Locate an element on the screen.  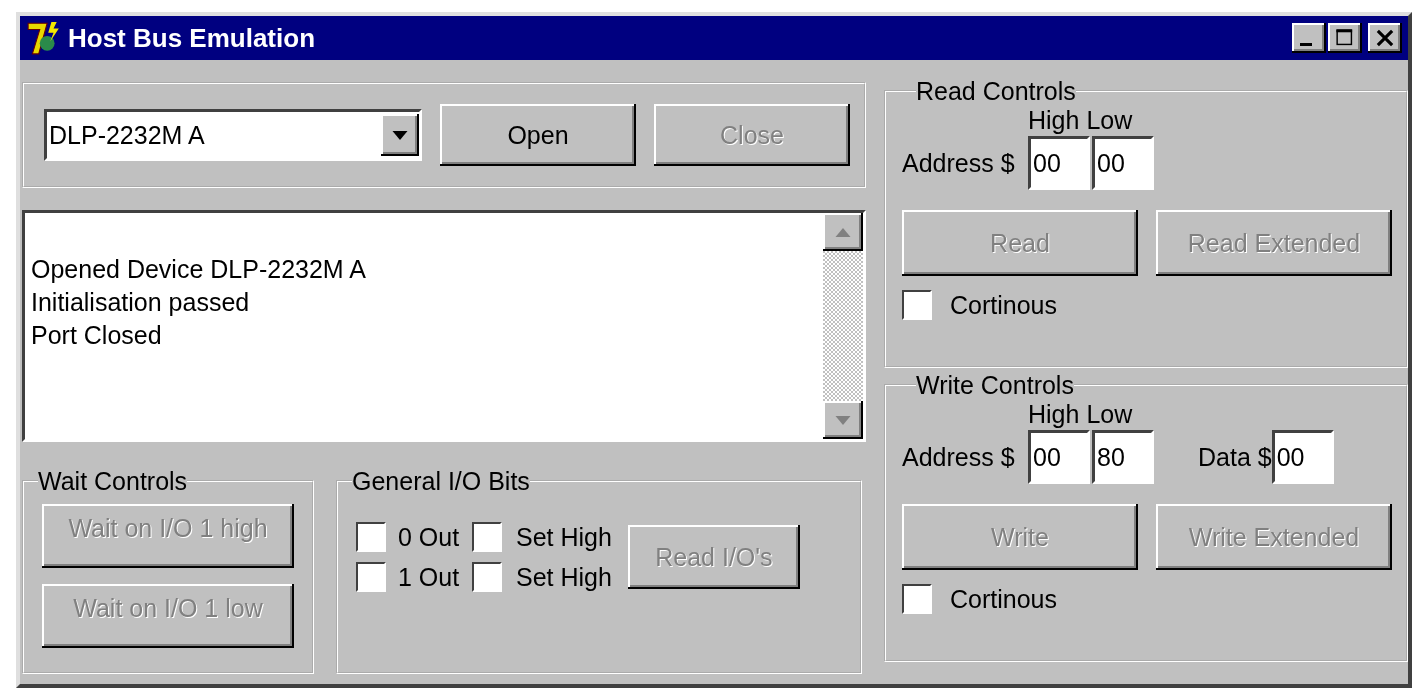
scroll-down-button is located at coordinates (843, 420).